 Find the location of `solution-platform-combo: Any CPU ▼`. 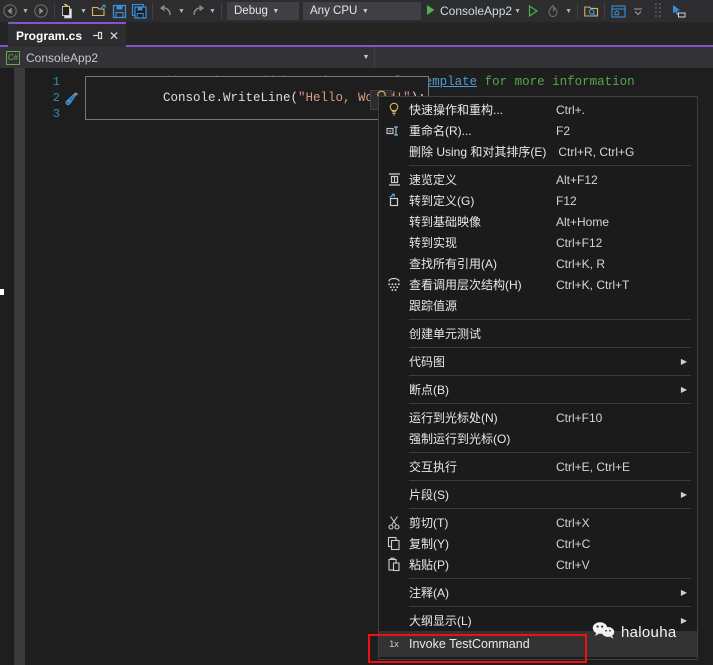

solution-platform-combo: Any CPU ▼ is located at coordinates (362, 11).